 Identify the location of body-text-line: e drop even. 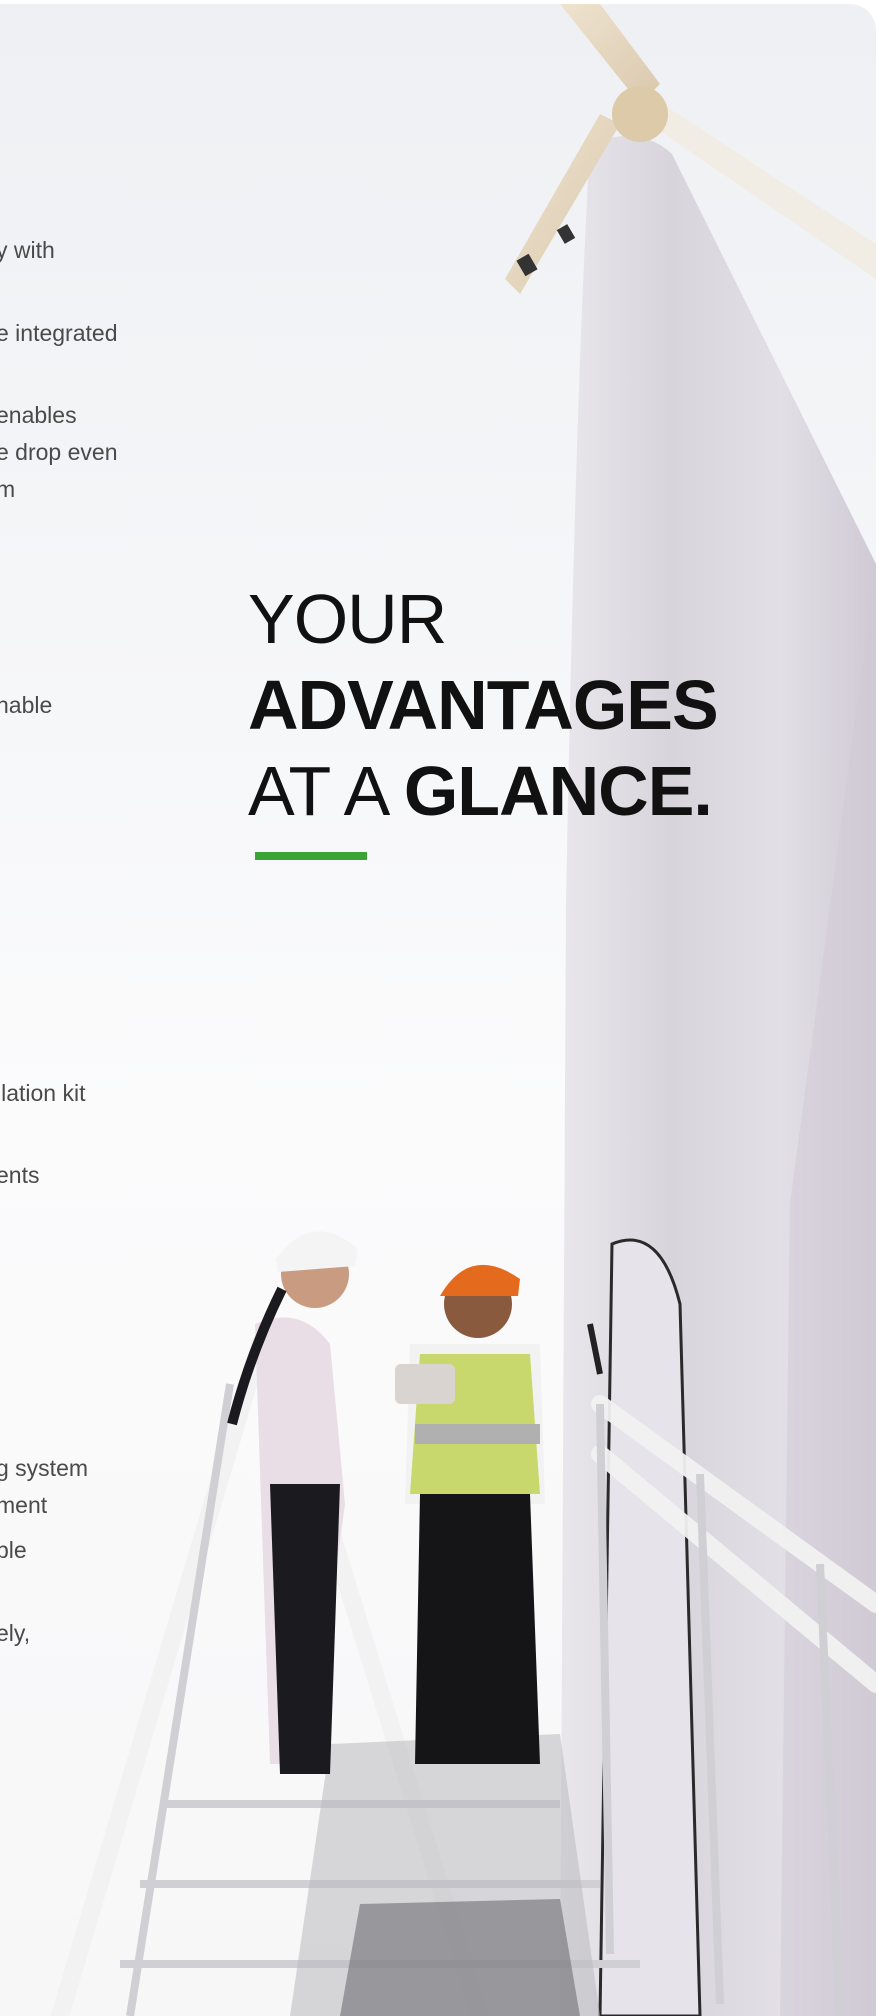
(59, 452).